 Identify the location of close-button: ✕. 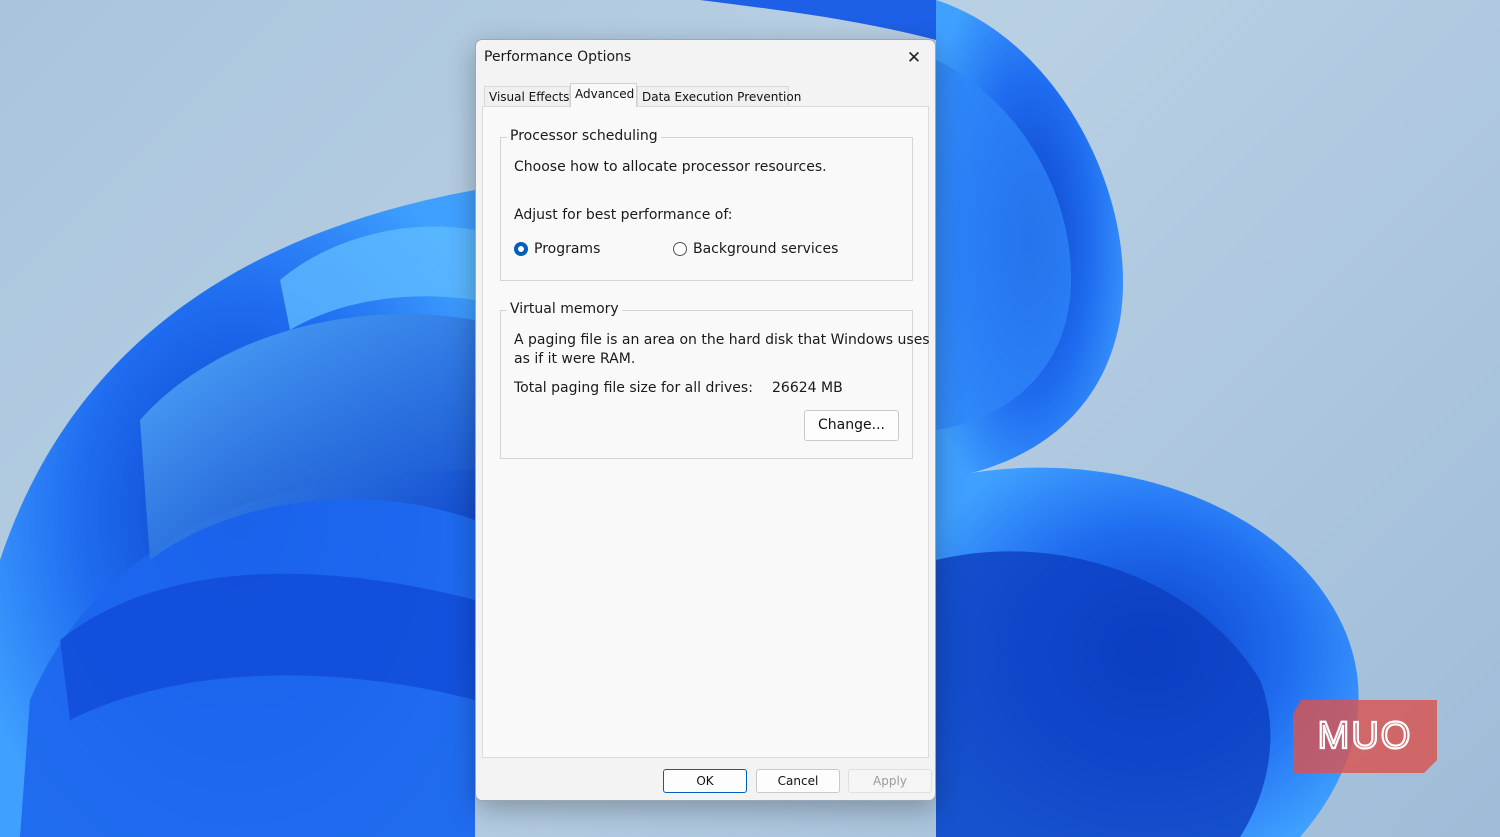
(914, 58).